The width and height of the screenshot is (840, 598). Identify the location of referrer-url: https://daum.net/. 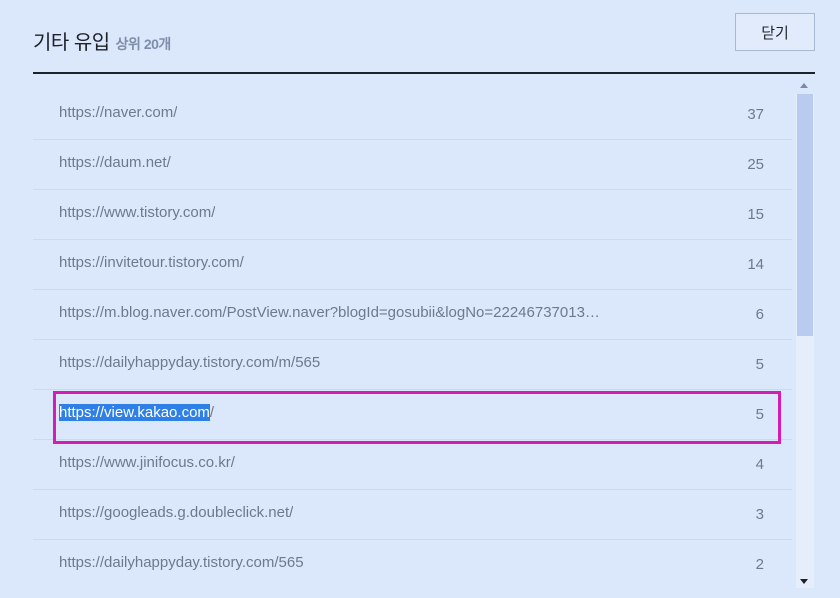
(115, 162).